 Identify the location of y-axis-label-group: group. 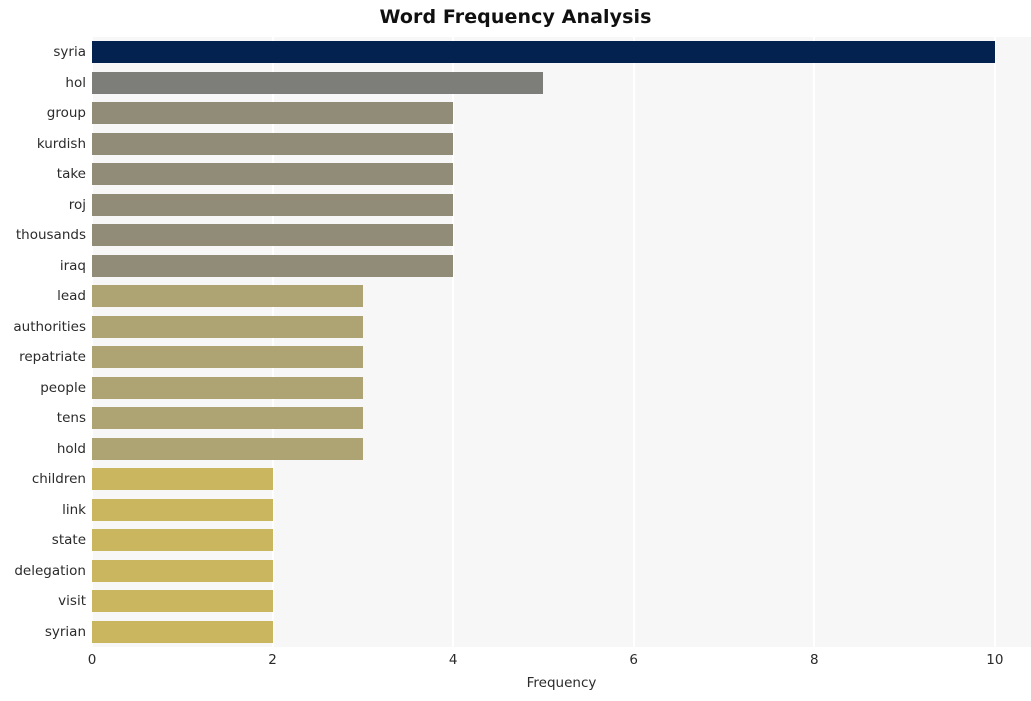
(66, 113).